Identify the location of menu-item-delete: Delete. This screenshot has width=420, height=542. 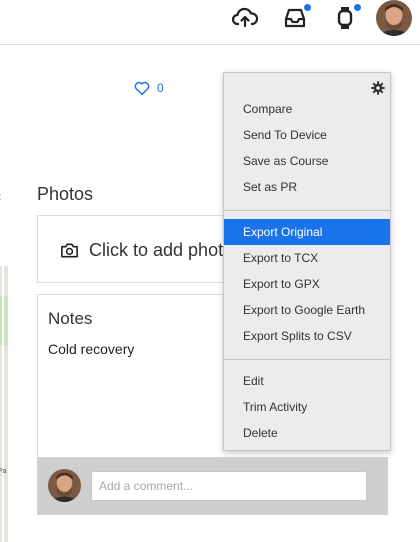
(307, 433).